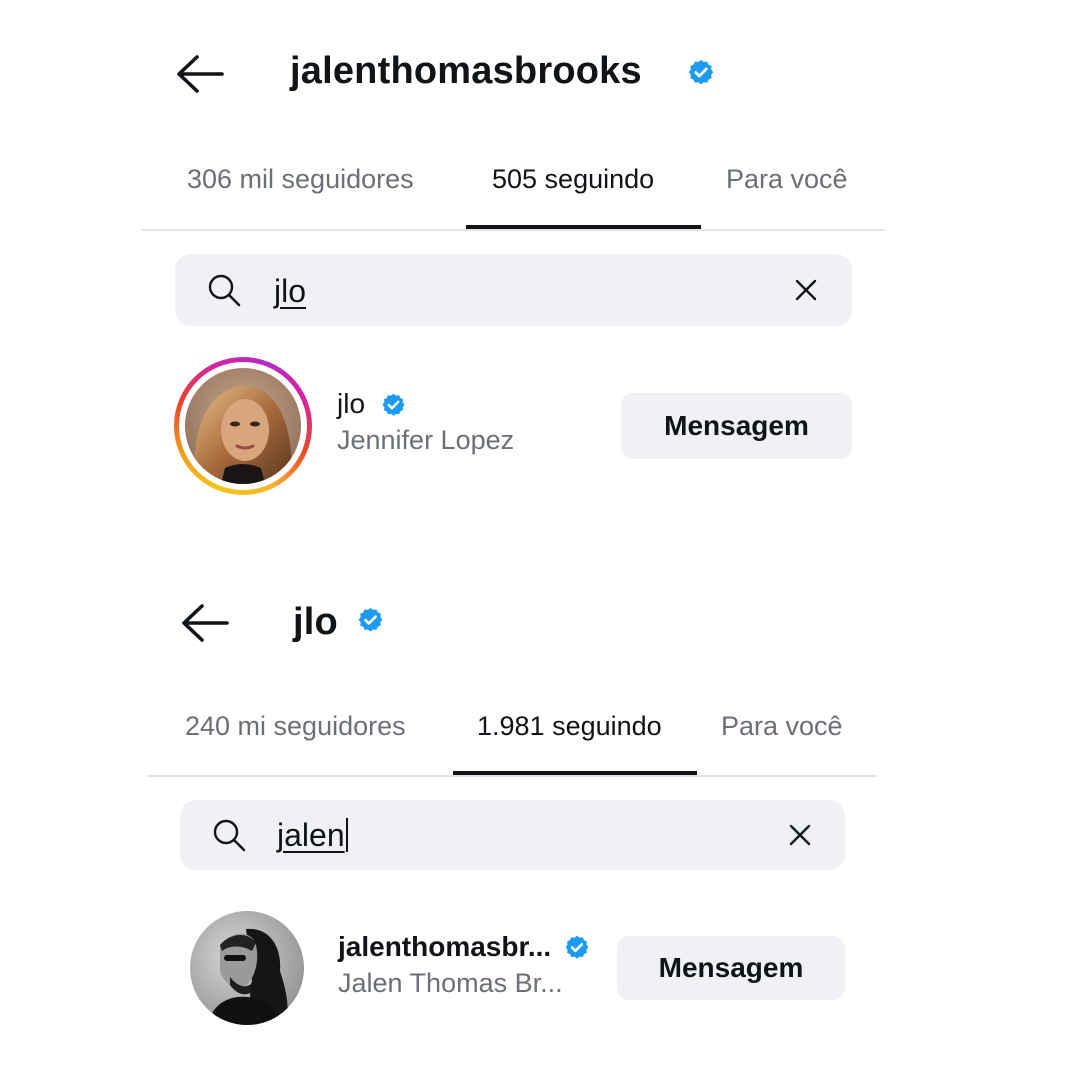 The width and height of the screenshot is (1072, 1070). Describe the element at coordinates (312, 835) in the screenshot. I see `search-input-value: jalen` at that location.